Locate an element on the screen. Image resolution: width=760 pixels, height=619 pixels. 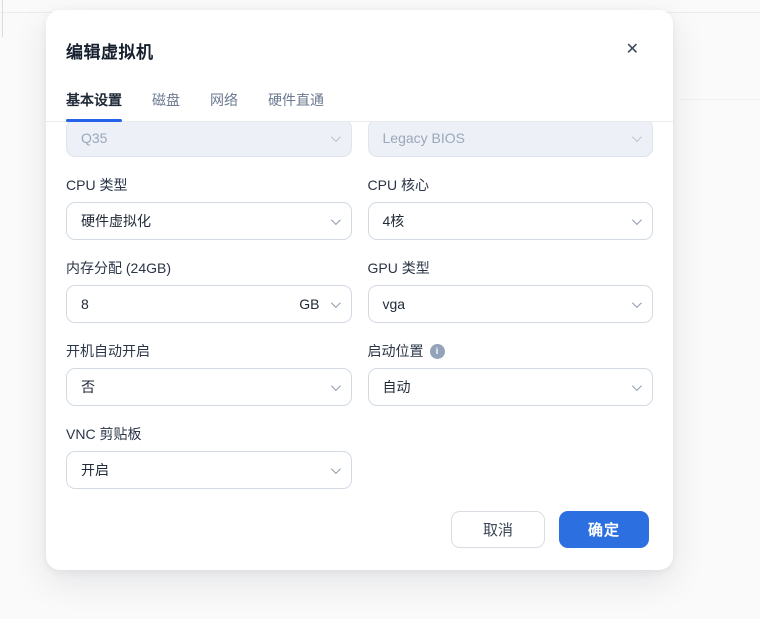
tab-hardware-passthrough: 硬件直通 is located at coordinates (296, 105).